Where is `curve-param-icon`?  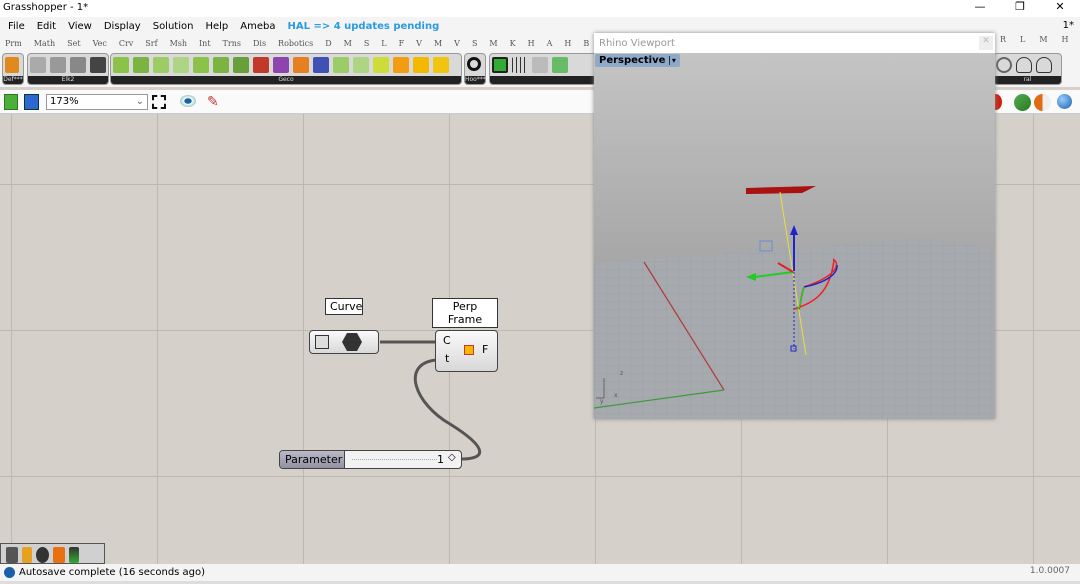 curve-param-icon is located at coordinates (322, 342).